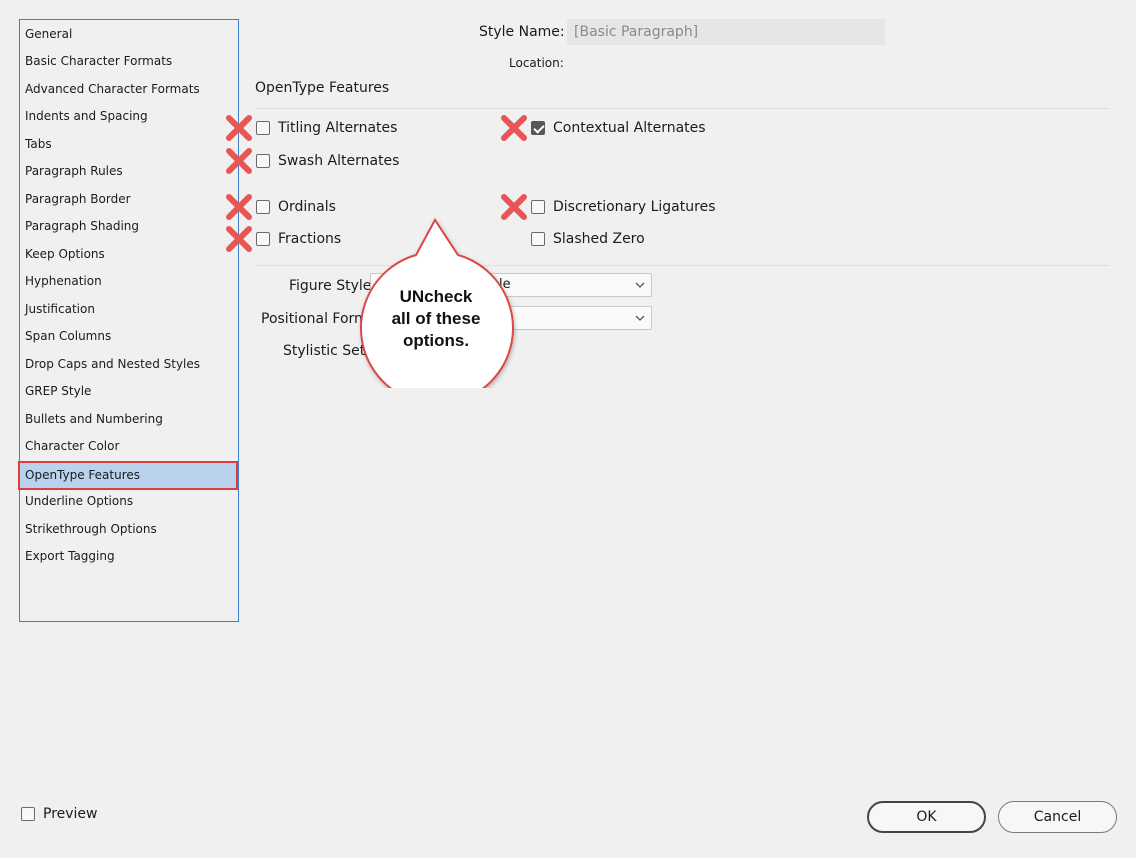 This screenshot has width=1136, height=858. Describe the element at coordinates (263, 239) in the screenshot. I see `fractions-checkbox` at that location.